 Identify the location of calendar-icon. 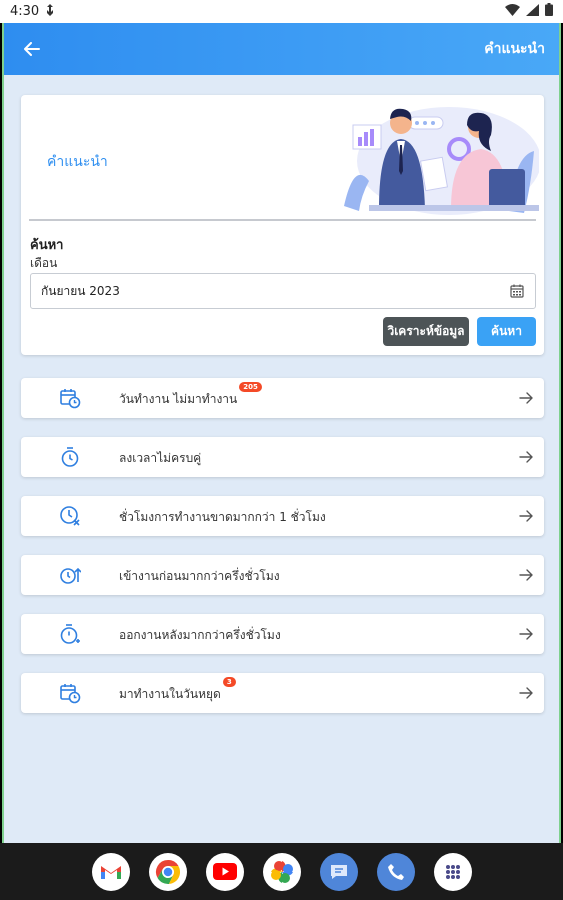
(517, 291).